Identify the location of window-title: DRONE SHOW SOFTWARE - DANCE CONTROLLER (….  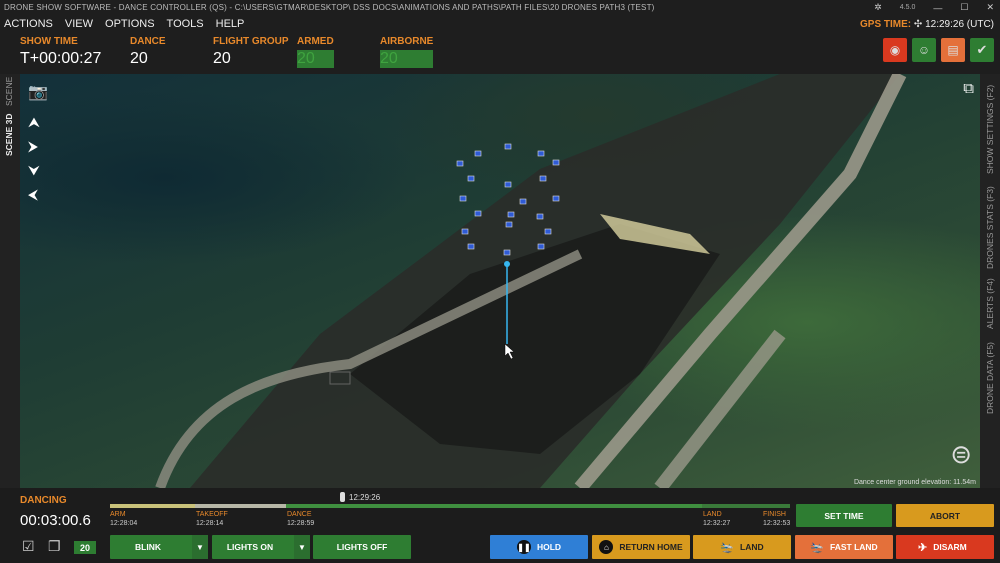
(329, 7).